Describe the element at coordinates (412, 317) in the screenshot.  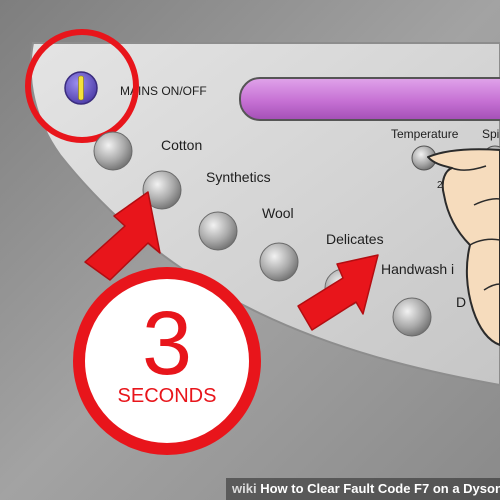
I see `program-button-d` at that location.